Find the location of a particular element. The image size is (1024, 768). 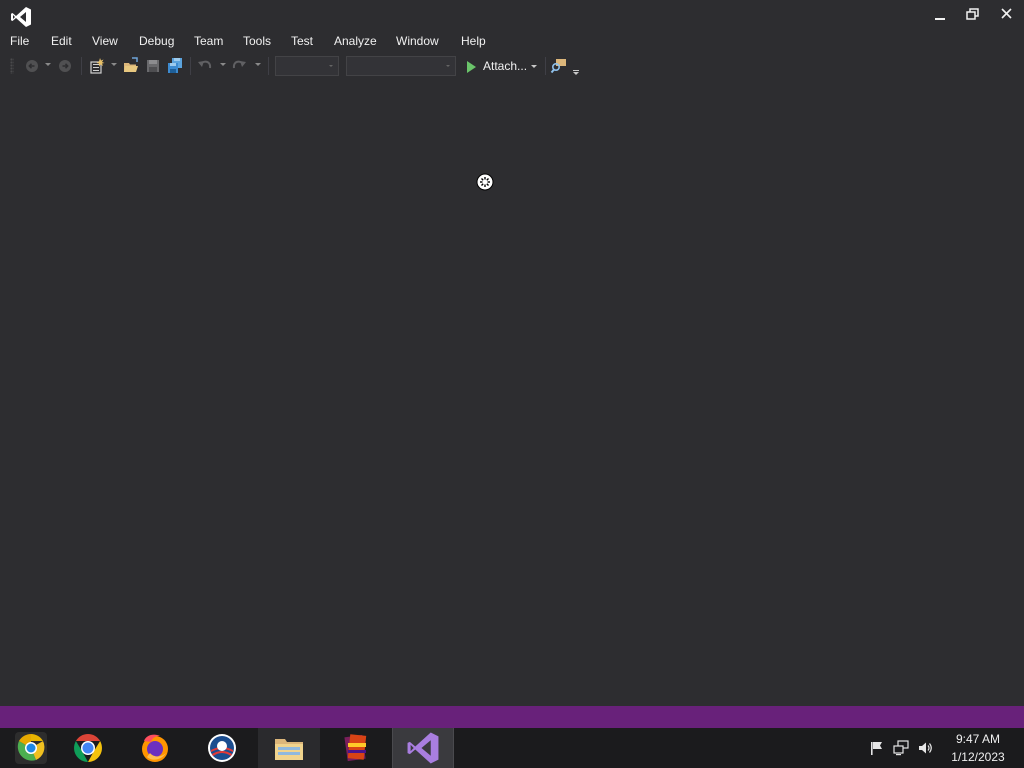

close-icon is located at coordinates (1007, 15).